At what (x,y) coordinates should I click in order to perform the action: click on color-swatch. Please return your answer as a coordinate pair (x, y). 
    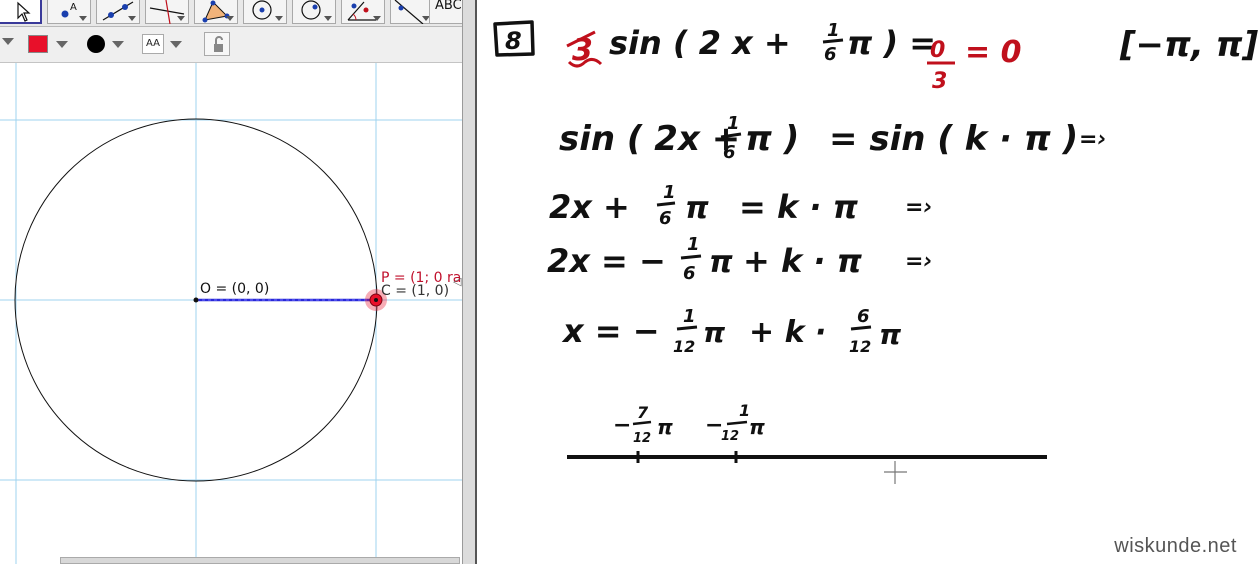
    Looking at the image, I should click on (38, 44).